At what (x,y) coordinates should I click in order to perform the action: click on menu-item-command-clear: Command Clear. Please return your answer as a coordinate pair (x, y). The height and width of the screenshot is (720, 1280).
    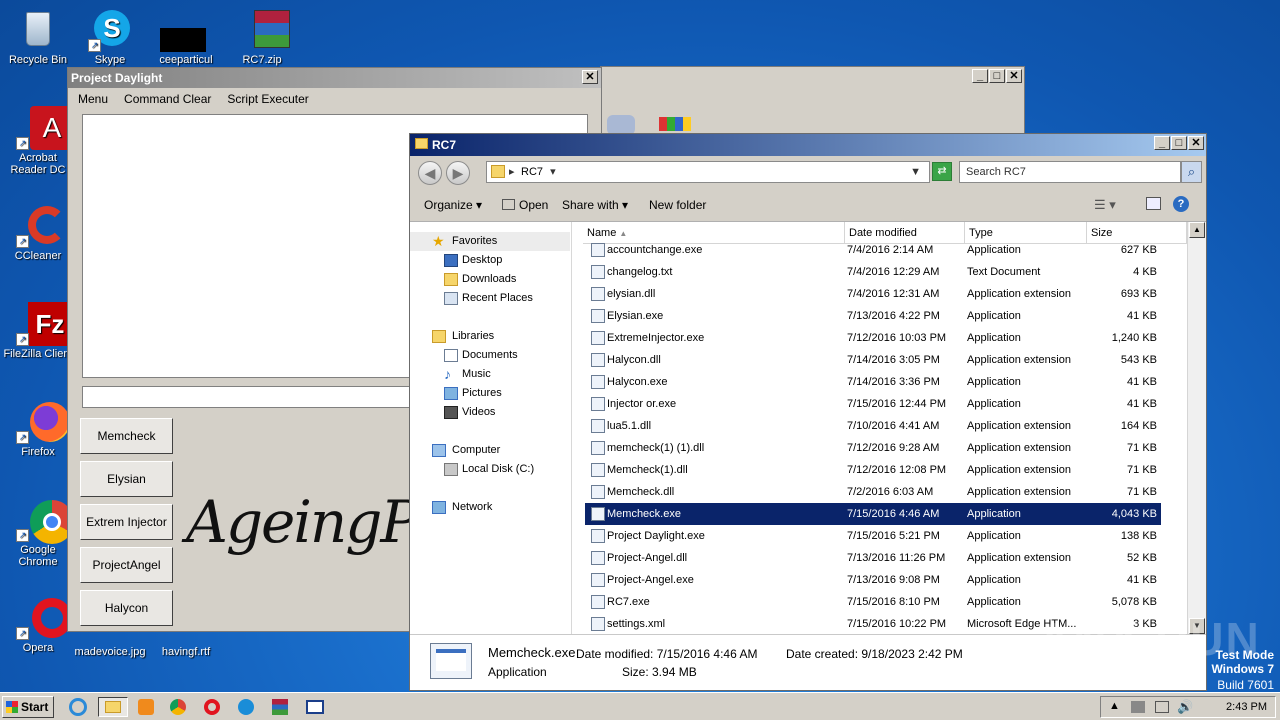
    Looking at the image, I should click on (167, 99).